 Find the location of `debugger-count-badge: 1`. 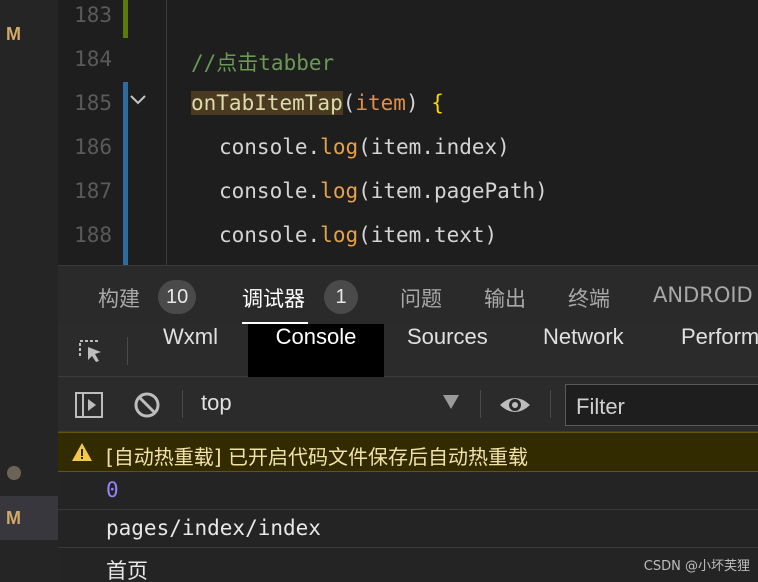

debugger-count-badge: 1 is located at coordinates (341, 297).